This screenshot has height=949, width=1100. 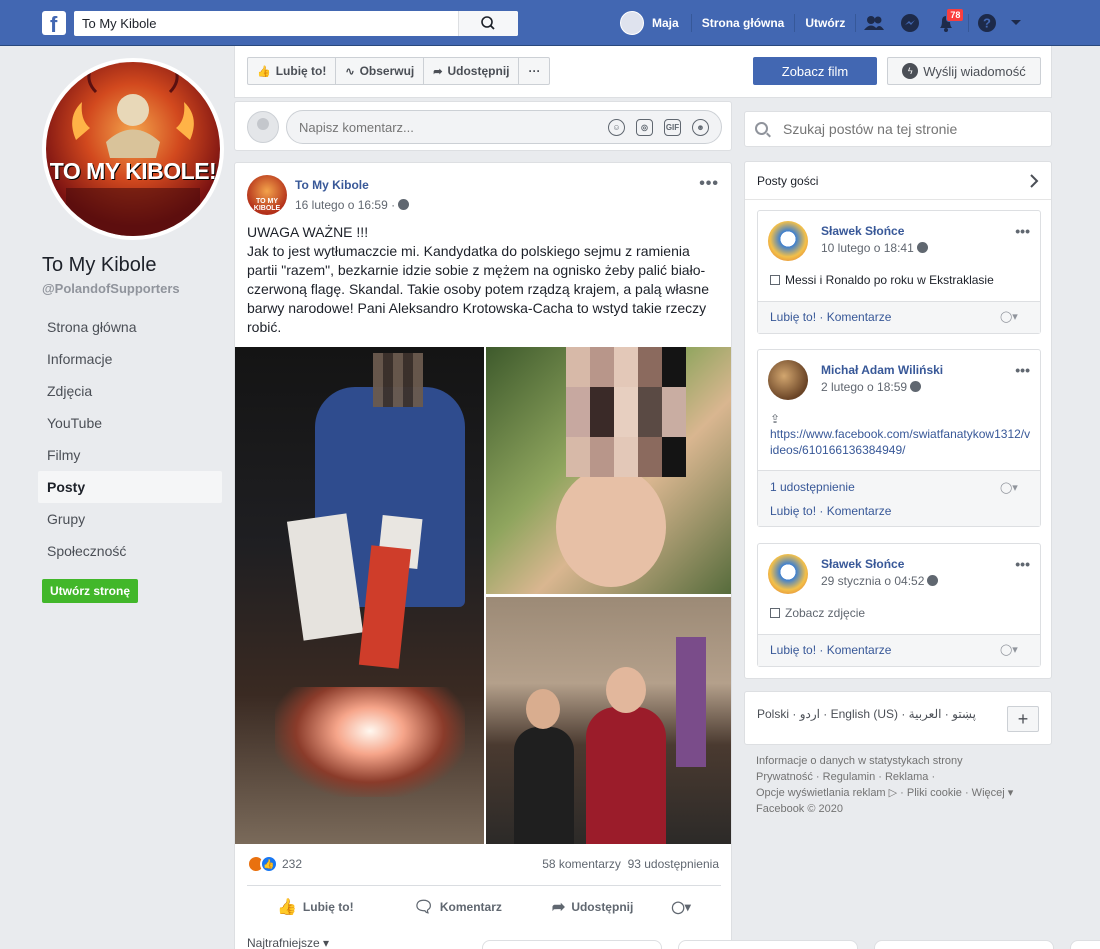 I want to click on visitor-post-shares: 1 udostępnienie, so click(x=899, y=487).